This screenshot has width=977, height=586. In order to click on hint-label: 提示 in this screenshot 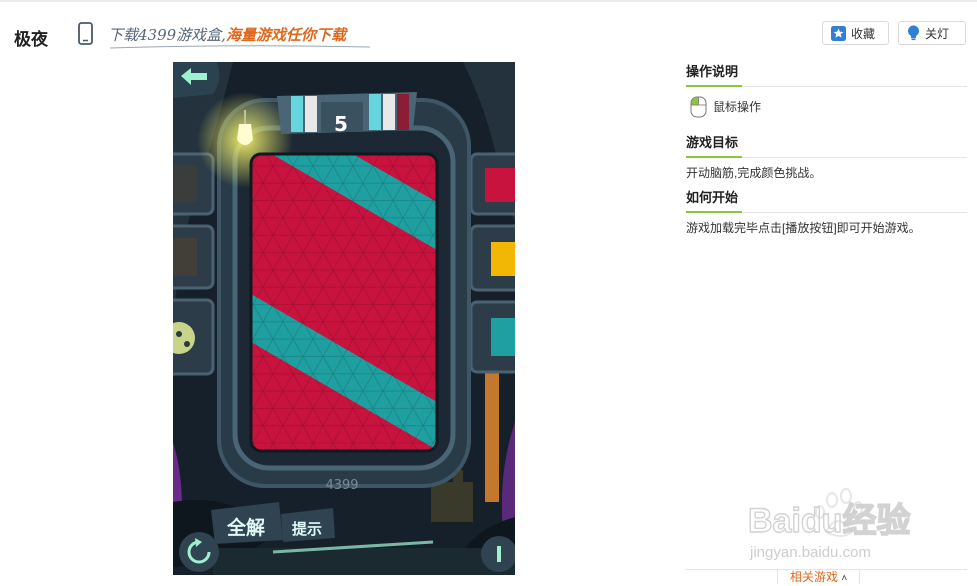, I will do `click(307, 529)`.